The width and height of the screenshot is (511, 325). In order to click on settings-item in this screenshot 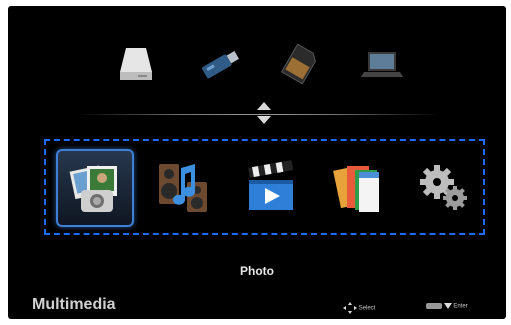, I will do `click(445, 188)`.